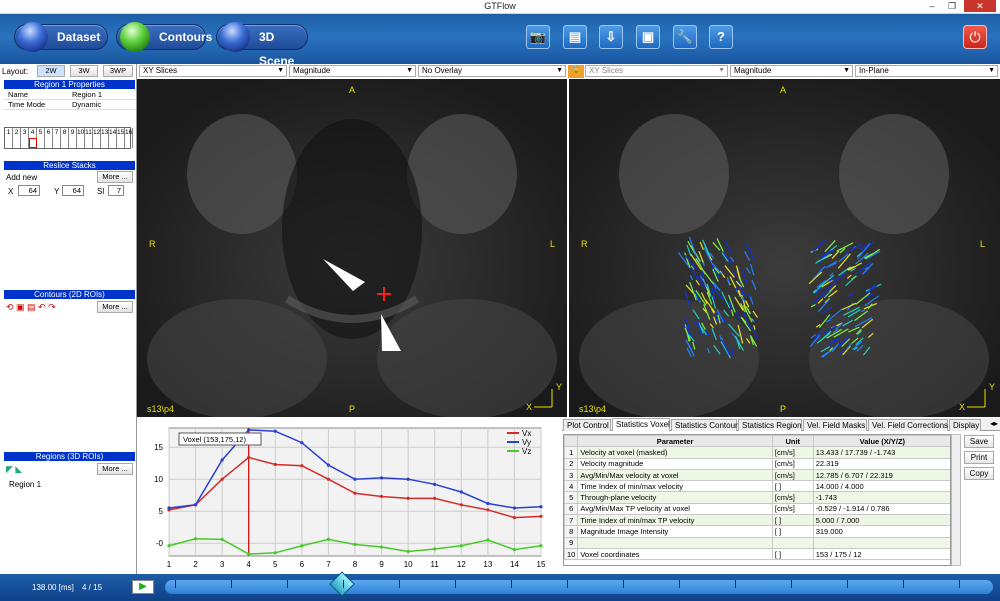 The width and height of the screenshot is (1000, 601). I want to click on timeline-slider, so click(579, 584).